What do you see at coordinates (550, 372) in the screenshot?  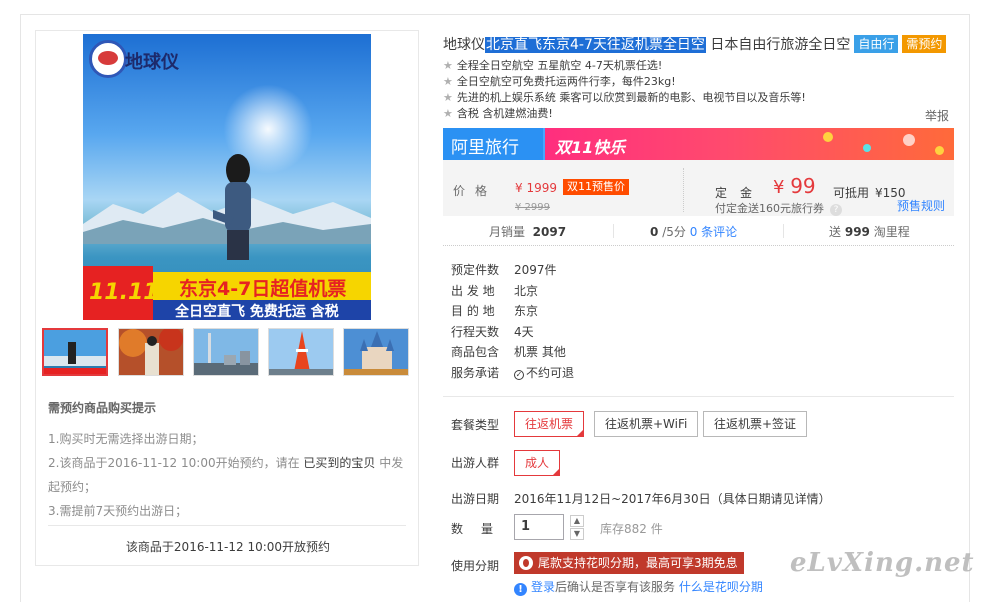 I see `info-value: 不约可退` at bounding box center [550, 372].